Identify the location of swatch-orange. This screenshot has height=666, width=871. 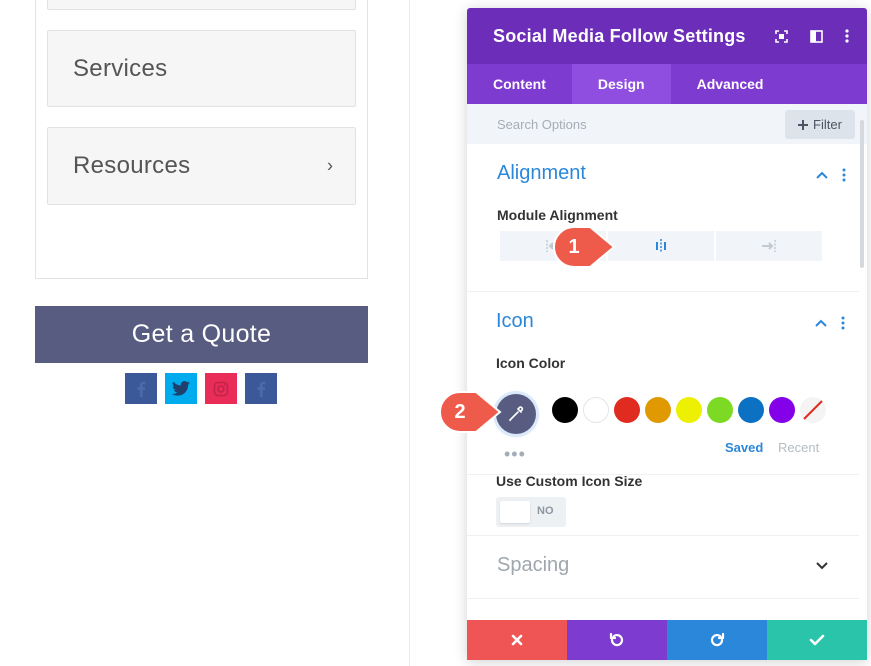
(658, 410).